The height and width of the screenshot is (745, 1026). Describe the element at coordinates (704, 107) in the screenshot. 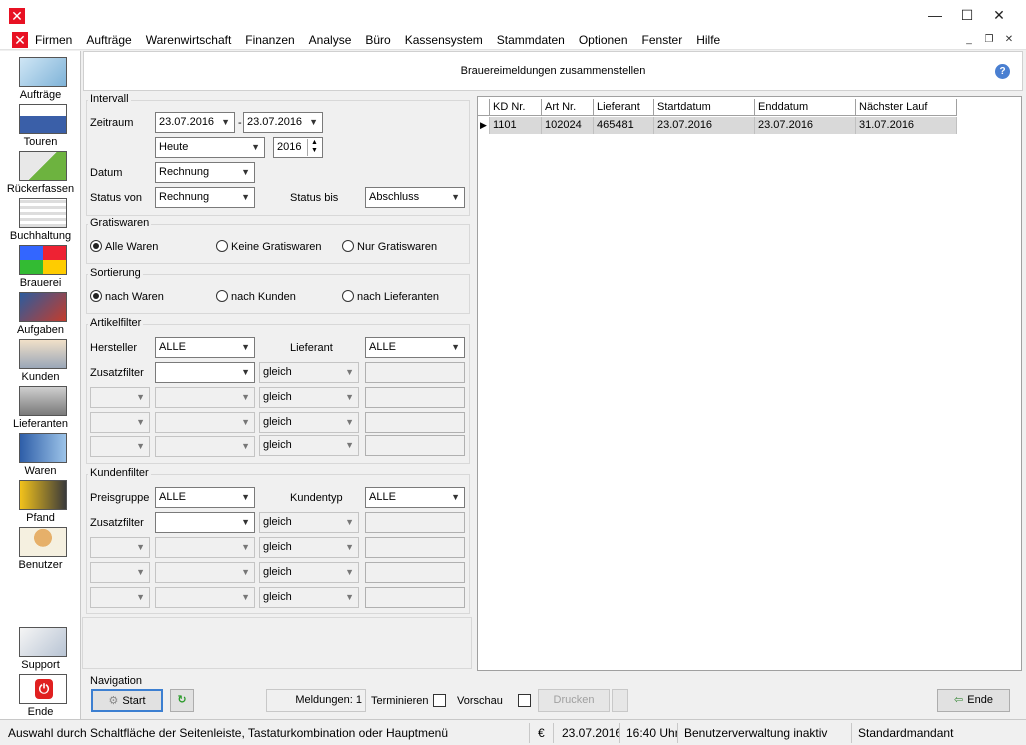

I see `col-header-startdatum: Startdatum` at that location.